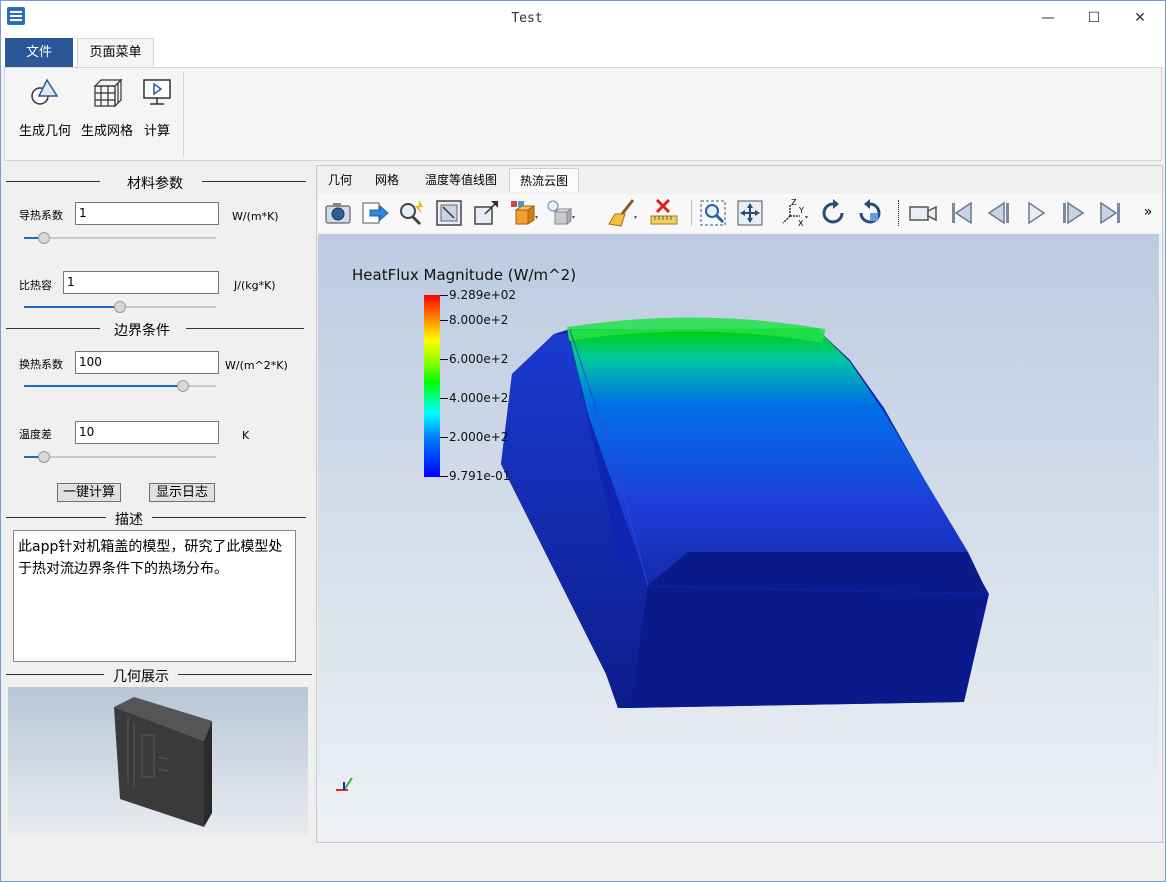  What do you see at coordinates (562, 213) in the screenshot?
I see `light-icon` at bounding box center [562, 213].